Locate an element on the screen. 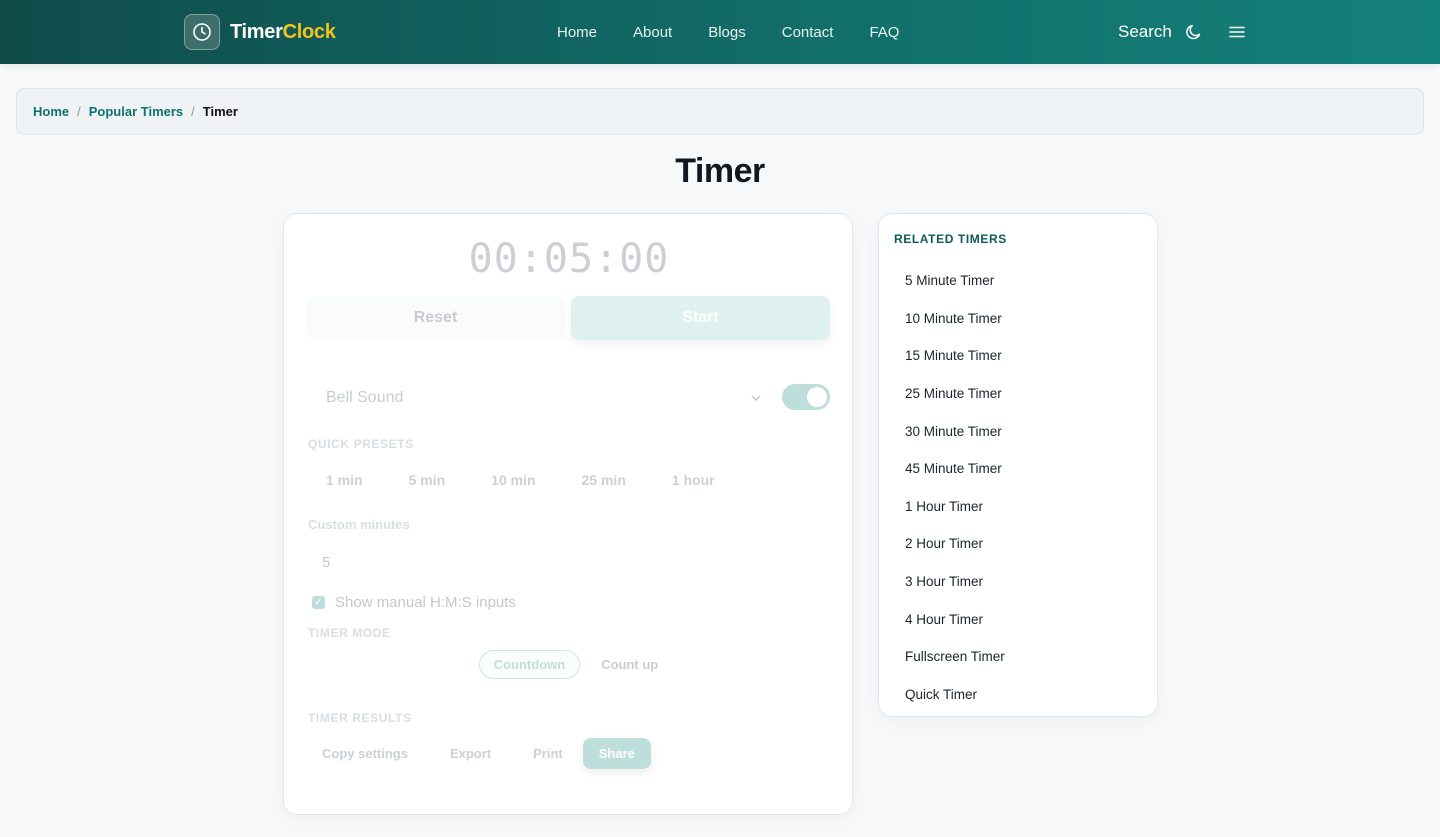  preset-10-min: 10 min is located at coordinates (513, 480).